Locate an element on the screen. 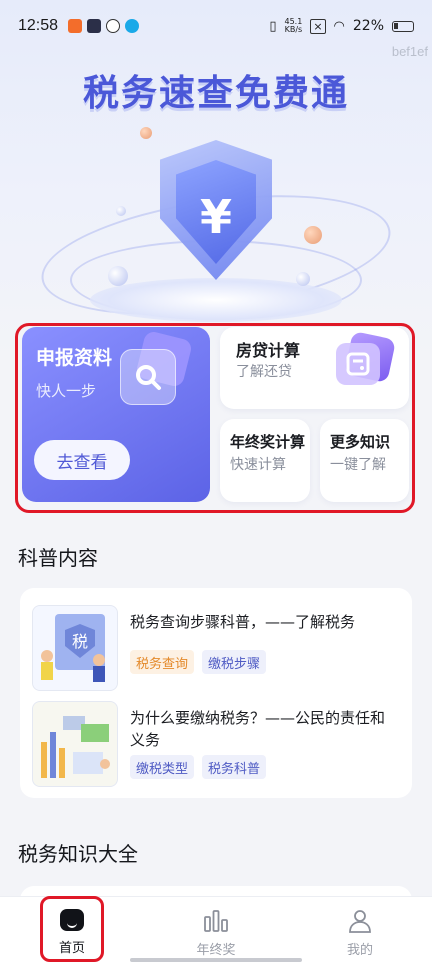 This screenshot has width=432, height=964. bar-chart-icon is located at coordinates (216, 921).